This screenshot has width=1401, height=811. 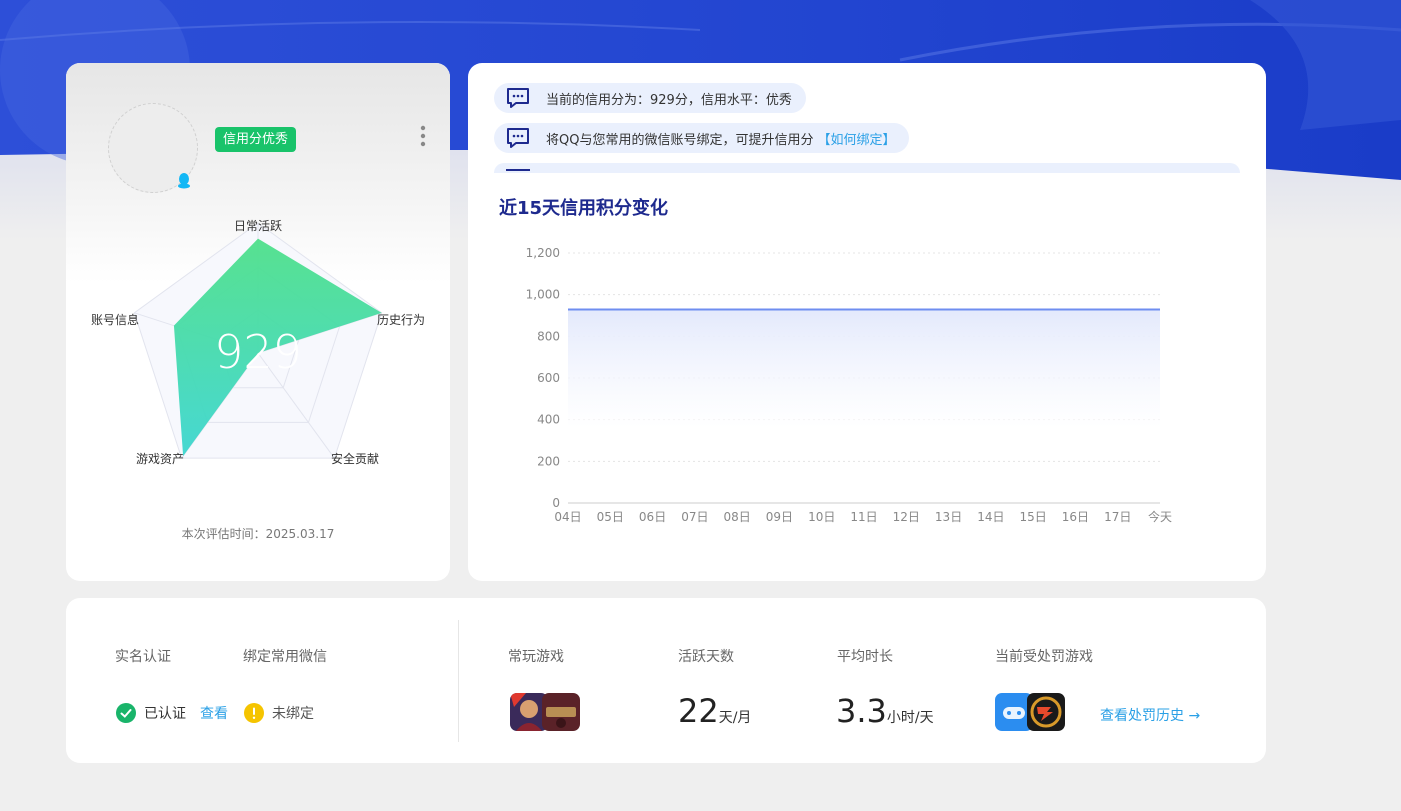 I want to click on active-days-value: 22天/月, so click(x=714, y=711).